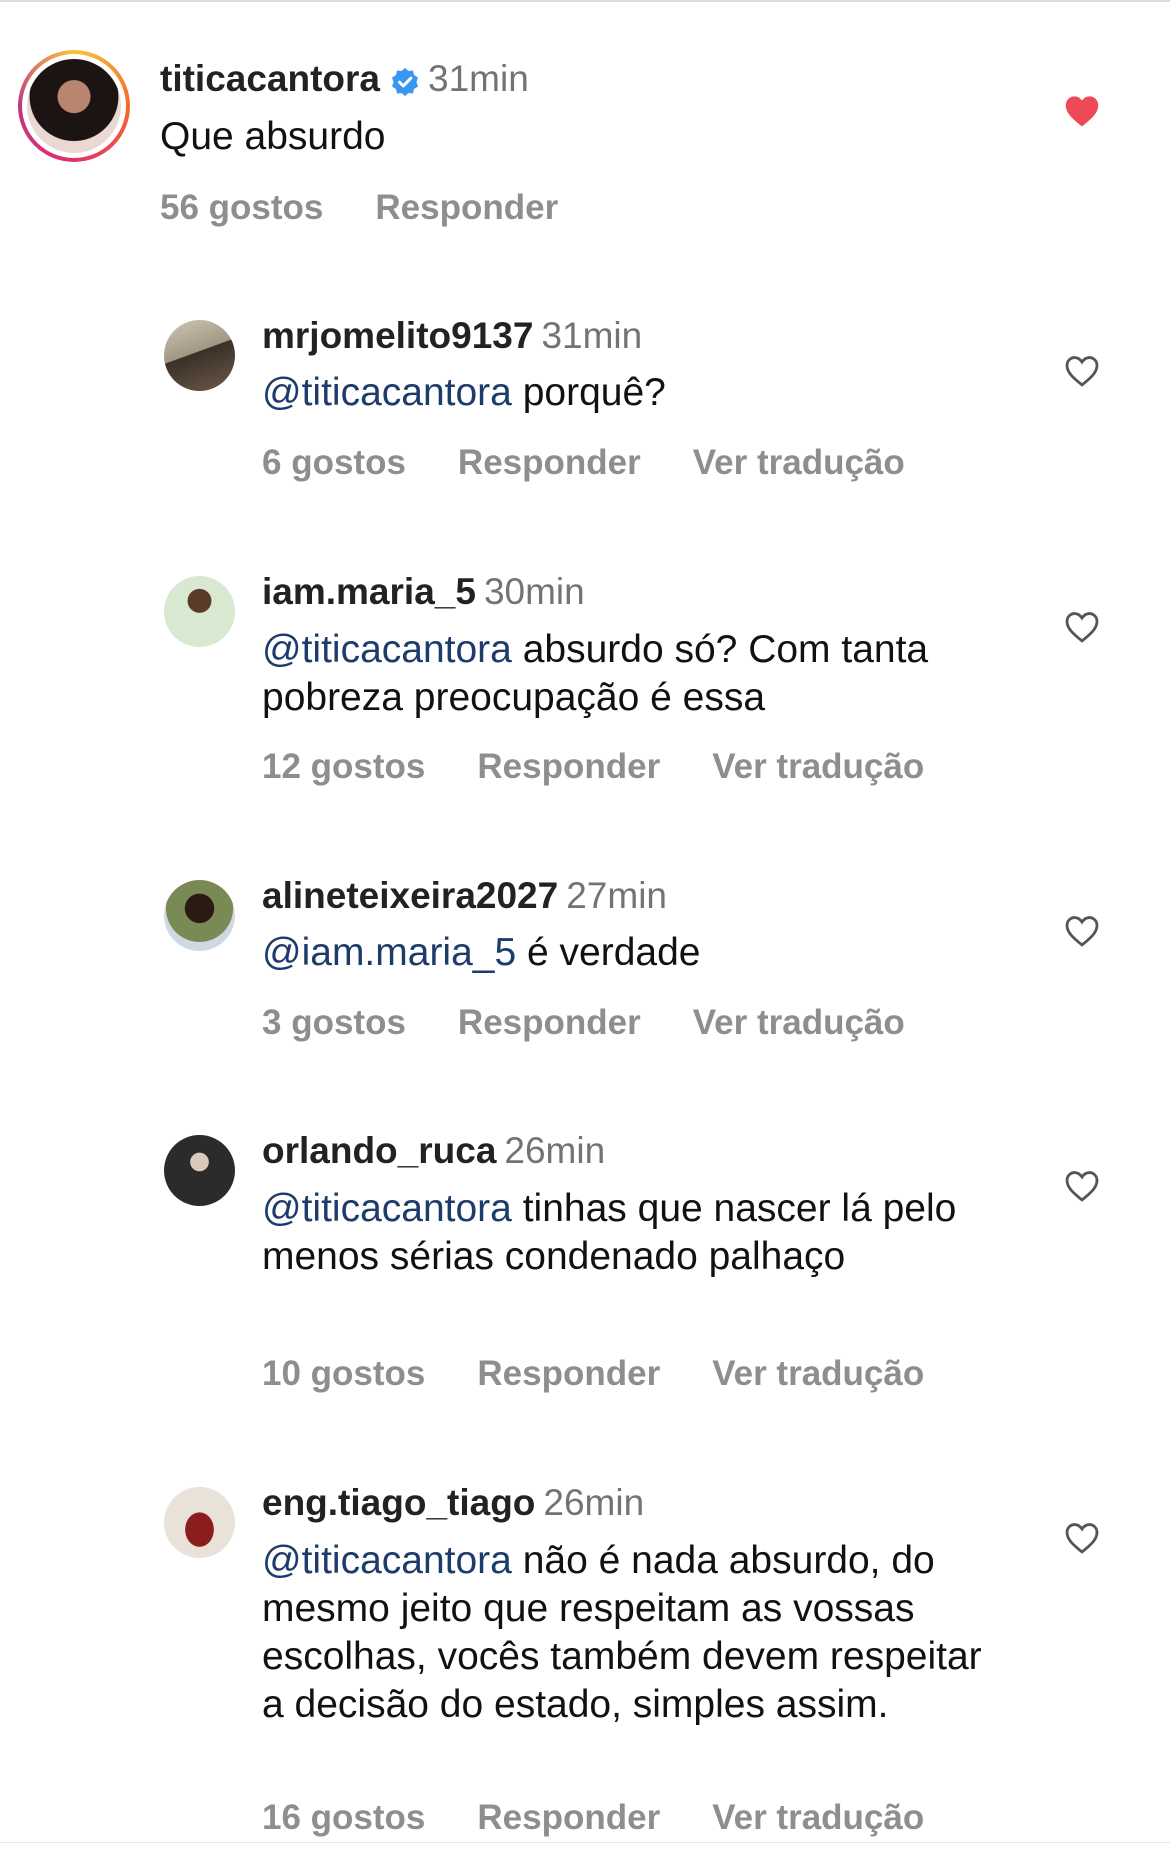 This screenshot has height=1849, width=1170. Describe the element at coordinates (334, 463) in the screenshot. I see `likes-count: 6 gostos` at that location.